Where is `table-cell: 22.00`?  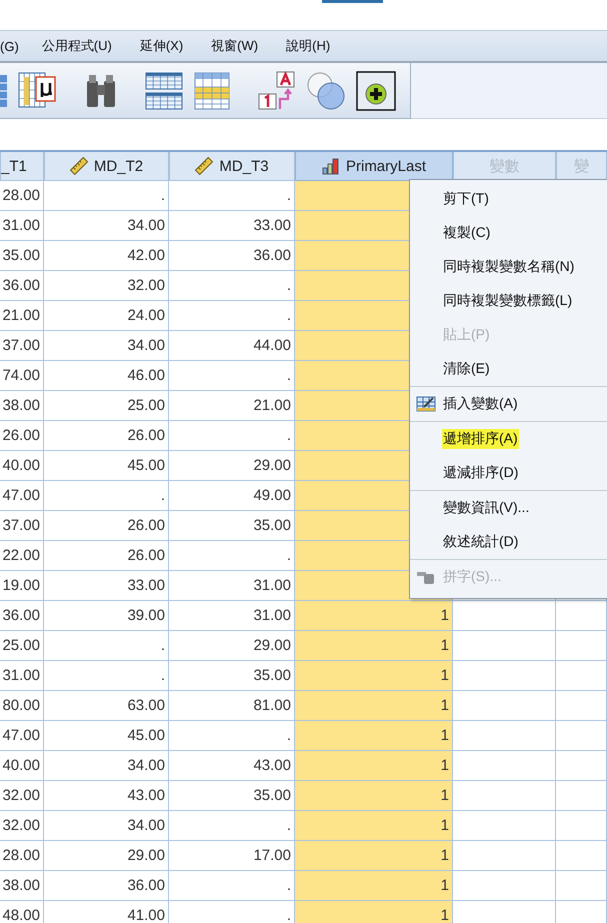
table-cell: 22.00 is located at coordinates (22, 556).